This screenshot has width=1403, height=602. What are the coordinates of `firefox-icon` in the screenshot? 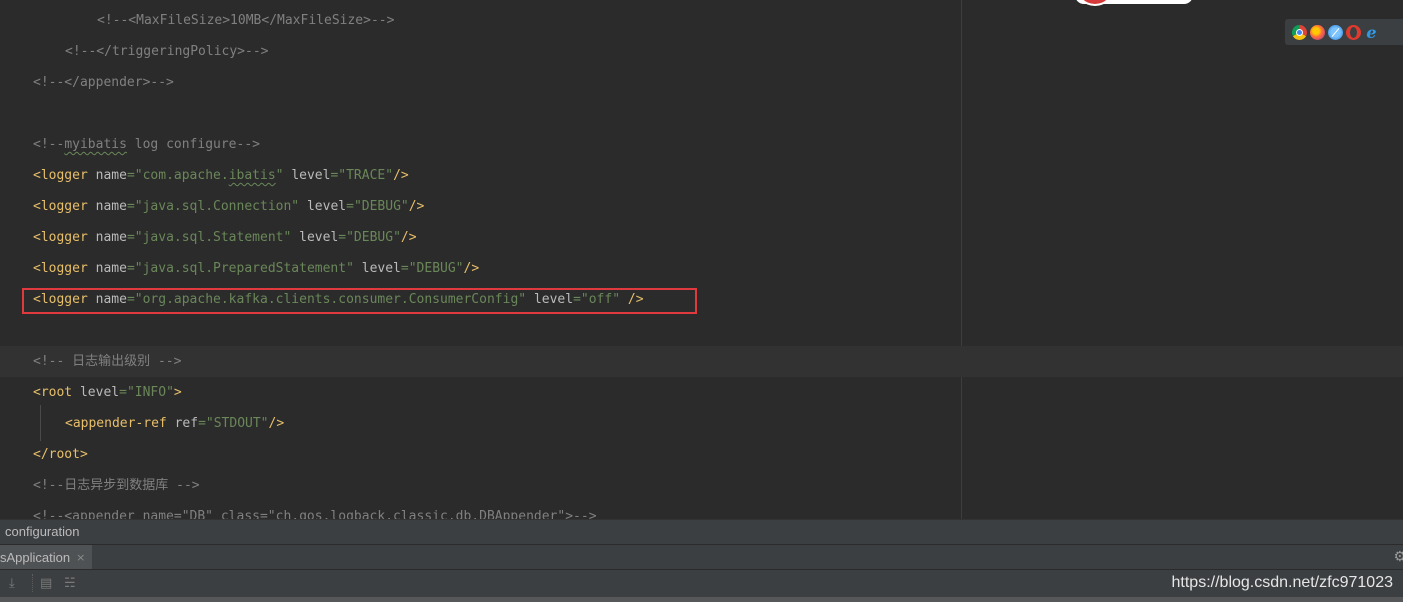 It's located at (1317, 32).